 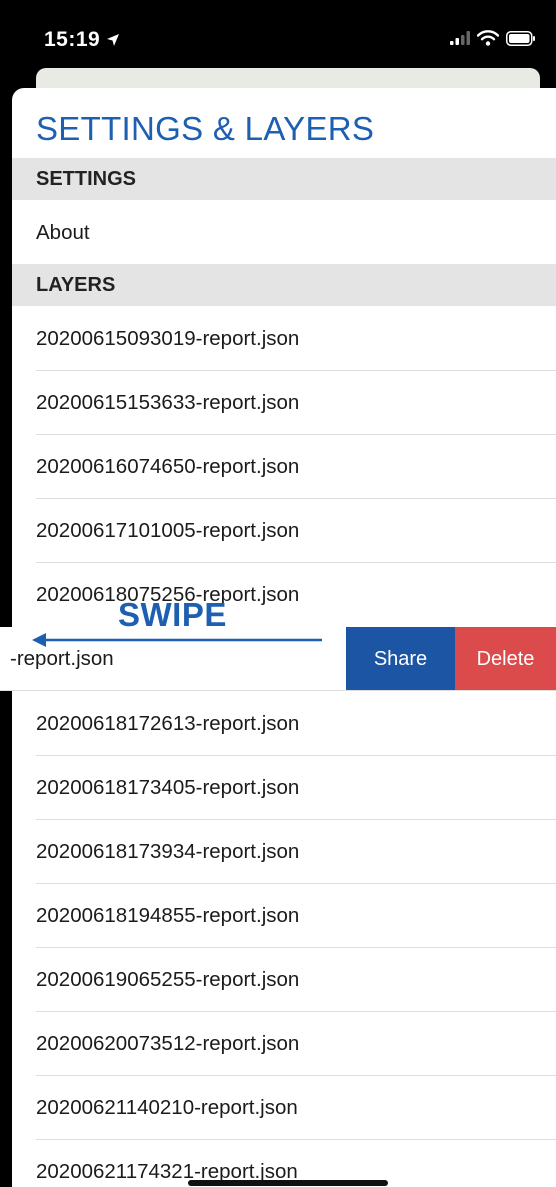 What do you see at coordinates (284, 179) in the screenshot?
I see `settings-section-header: SETTINGS` at bounding box center [284, 179].